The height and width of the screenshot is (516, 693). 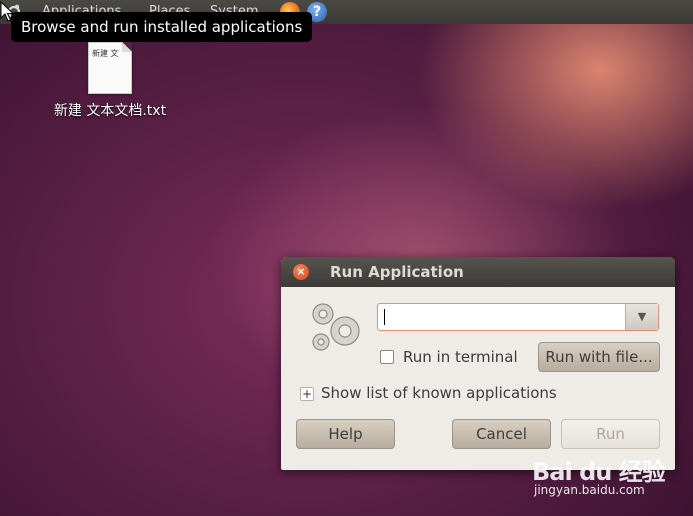 What do you see at coordinates (641, 317) in the screenshot?
I see `dropdown-arrow-icon: ▼` at bounding box center [641, 317].